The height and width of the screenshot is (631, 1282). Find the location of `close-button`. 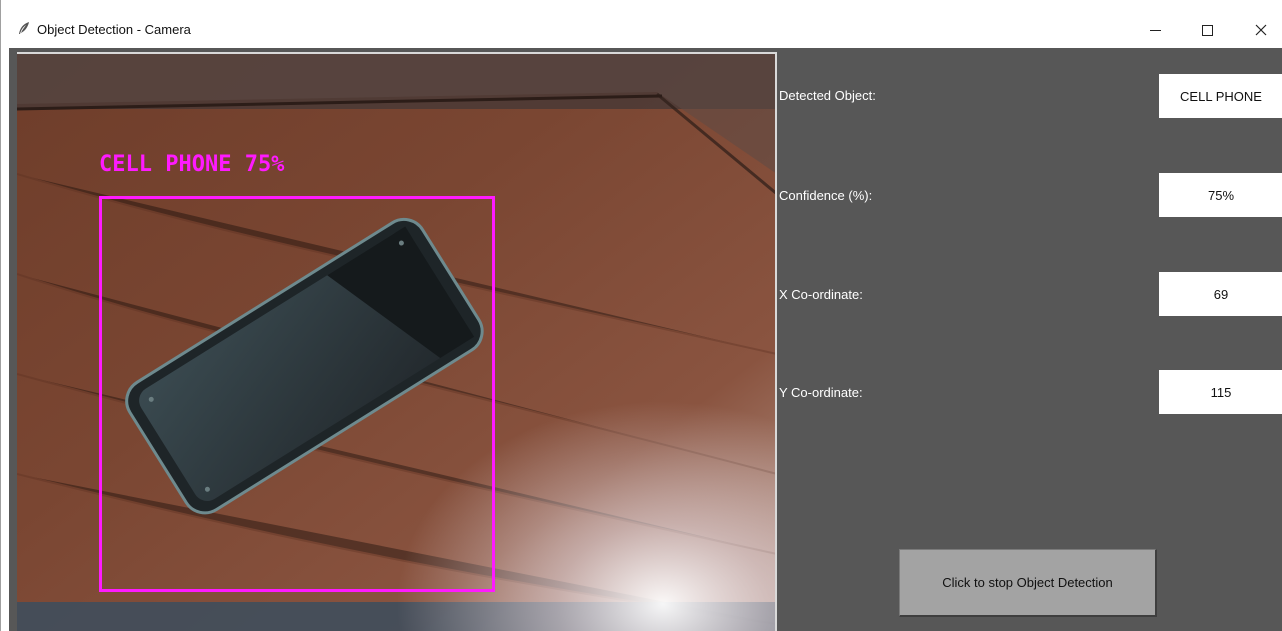

close-button is located at coordinates (1260, 30).